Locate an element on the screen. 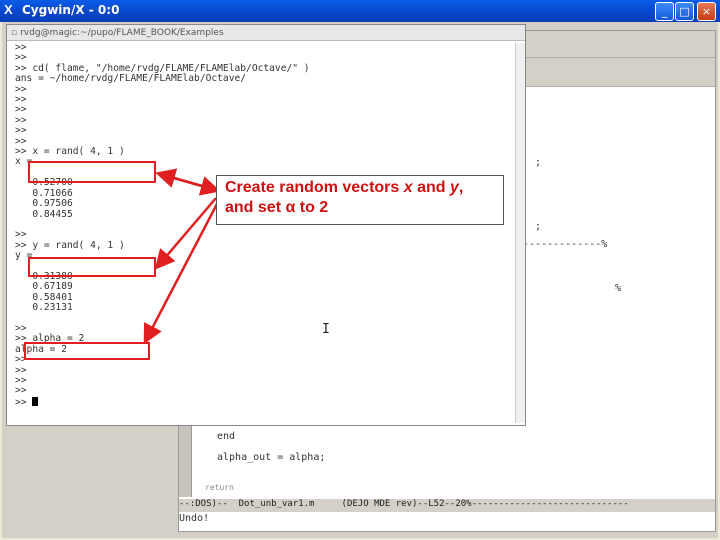  terminal-line: >> x = rand( 4, 1 ) is located at coordinates (70, 152).